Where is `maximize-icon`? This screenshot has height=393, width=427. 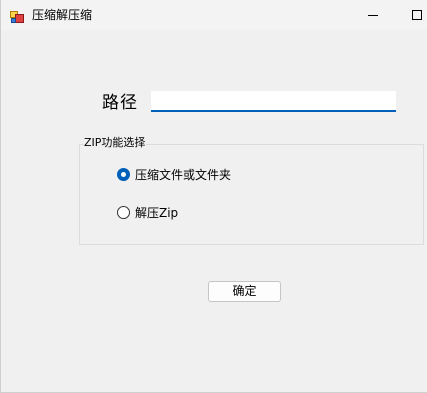 maximize-icon is located at coordinates (417, 15).